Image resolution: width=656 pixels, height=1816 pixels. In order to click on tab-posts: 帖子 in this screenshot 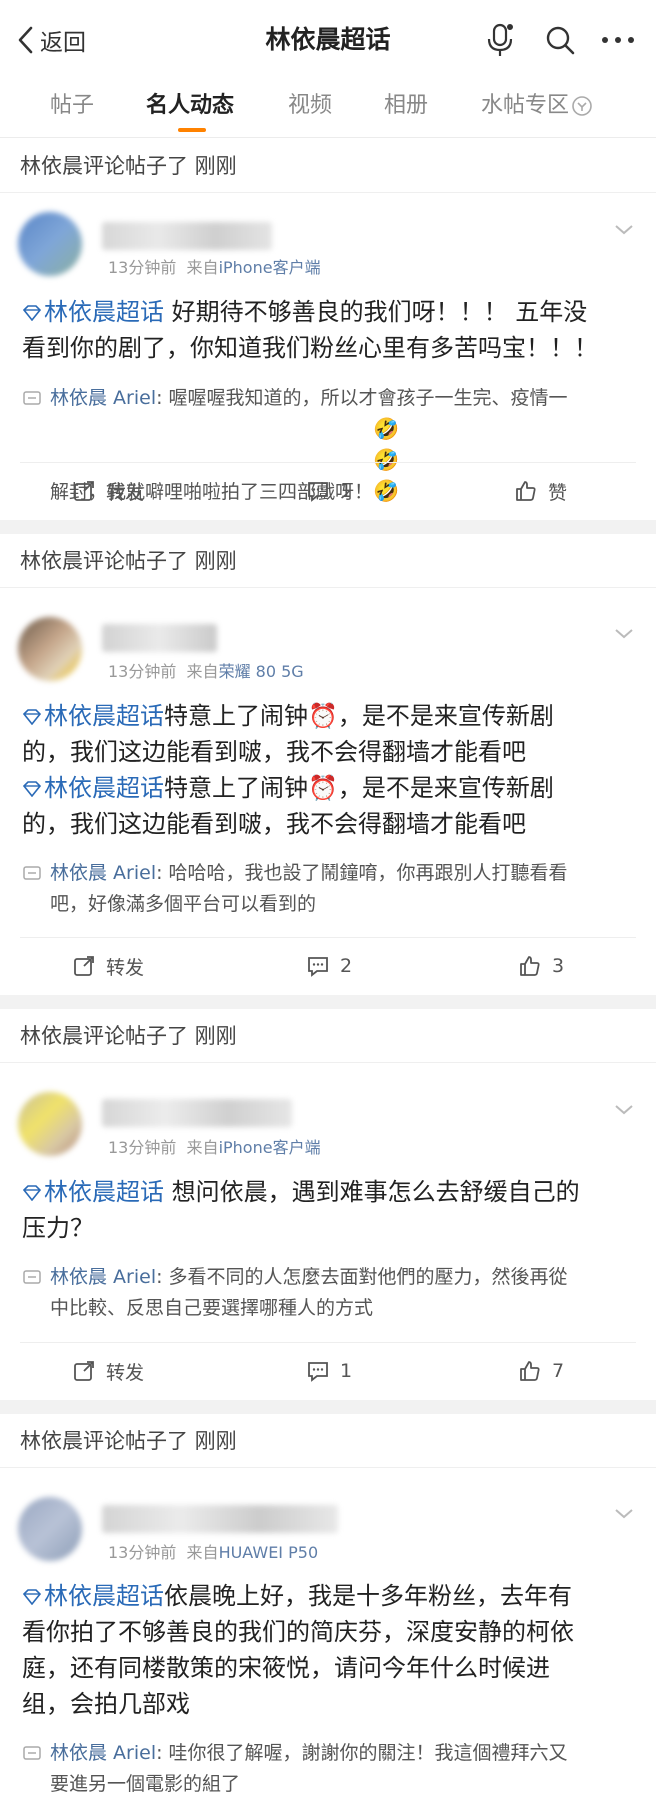, I will do `click(72, 106)`.